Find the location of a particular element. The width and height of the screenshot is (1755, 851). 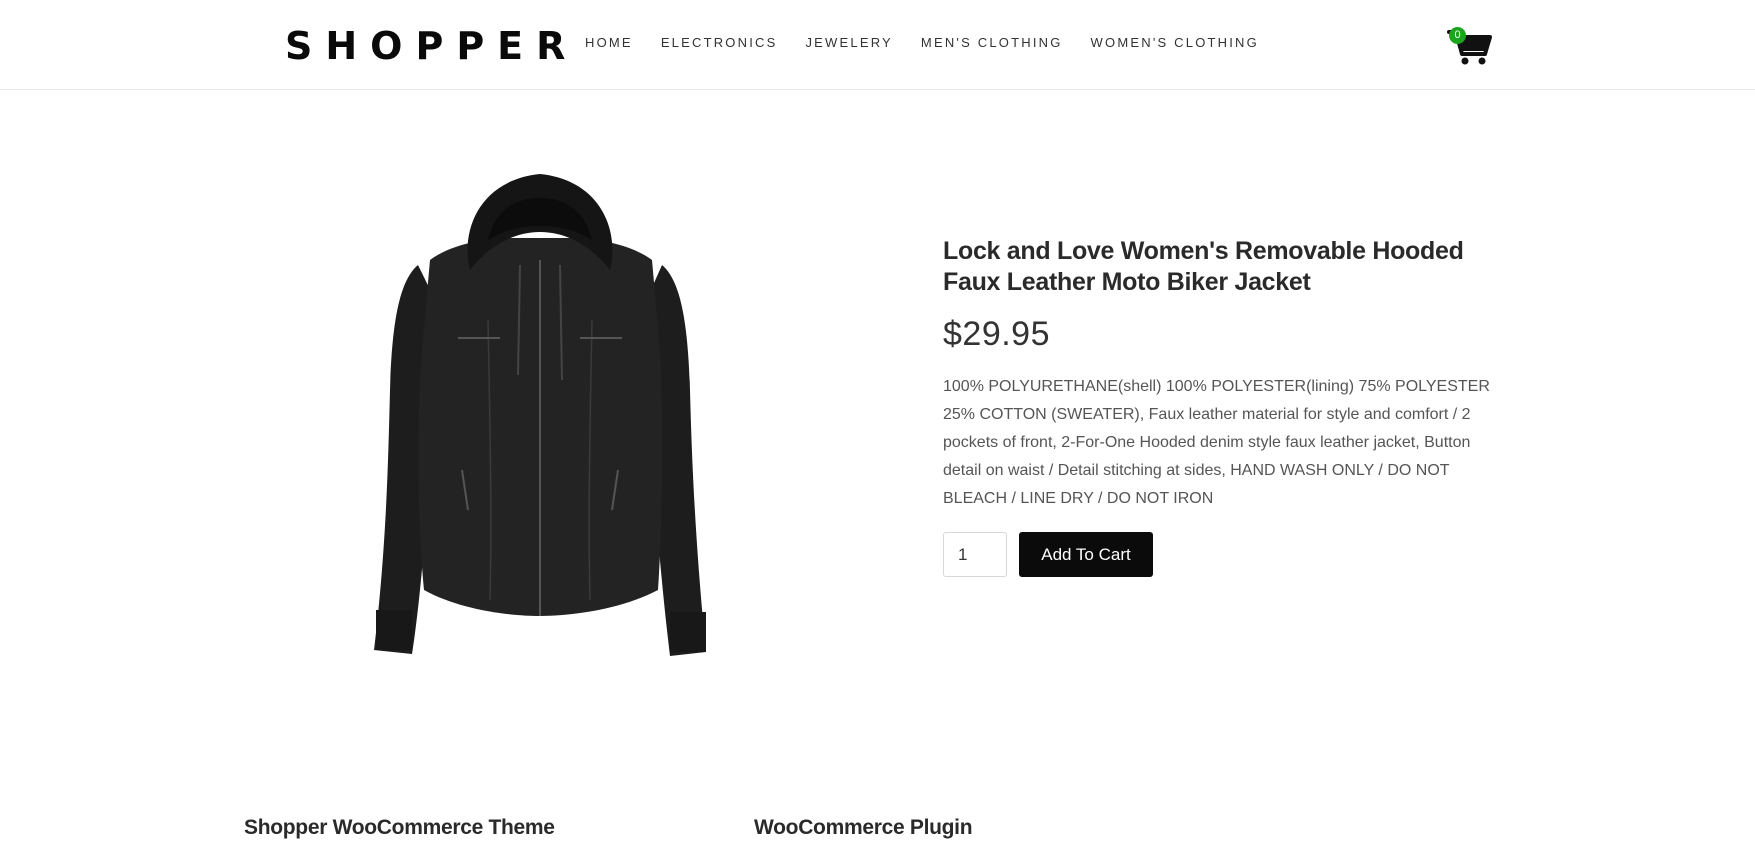

site-logo: SHOPPER is located at coordinates (431, 46).